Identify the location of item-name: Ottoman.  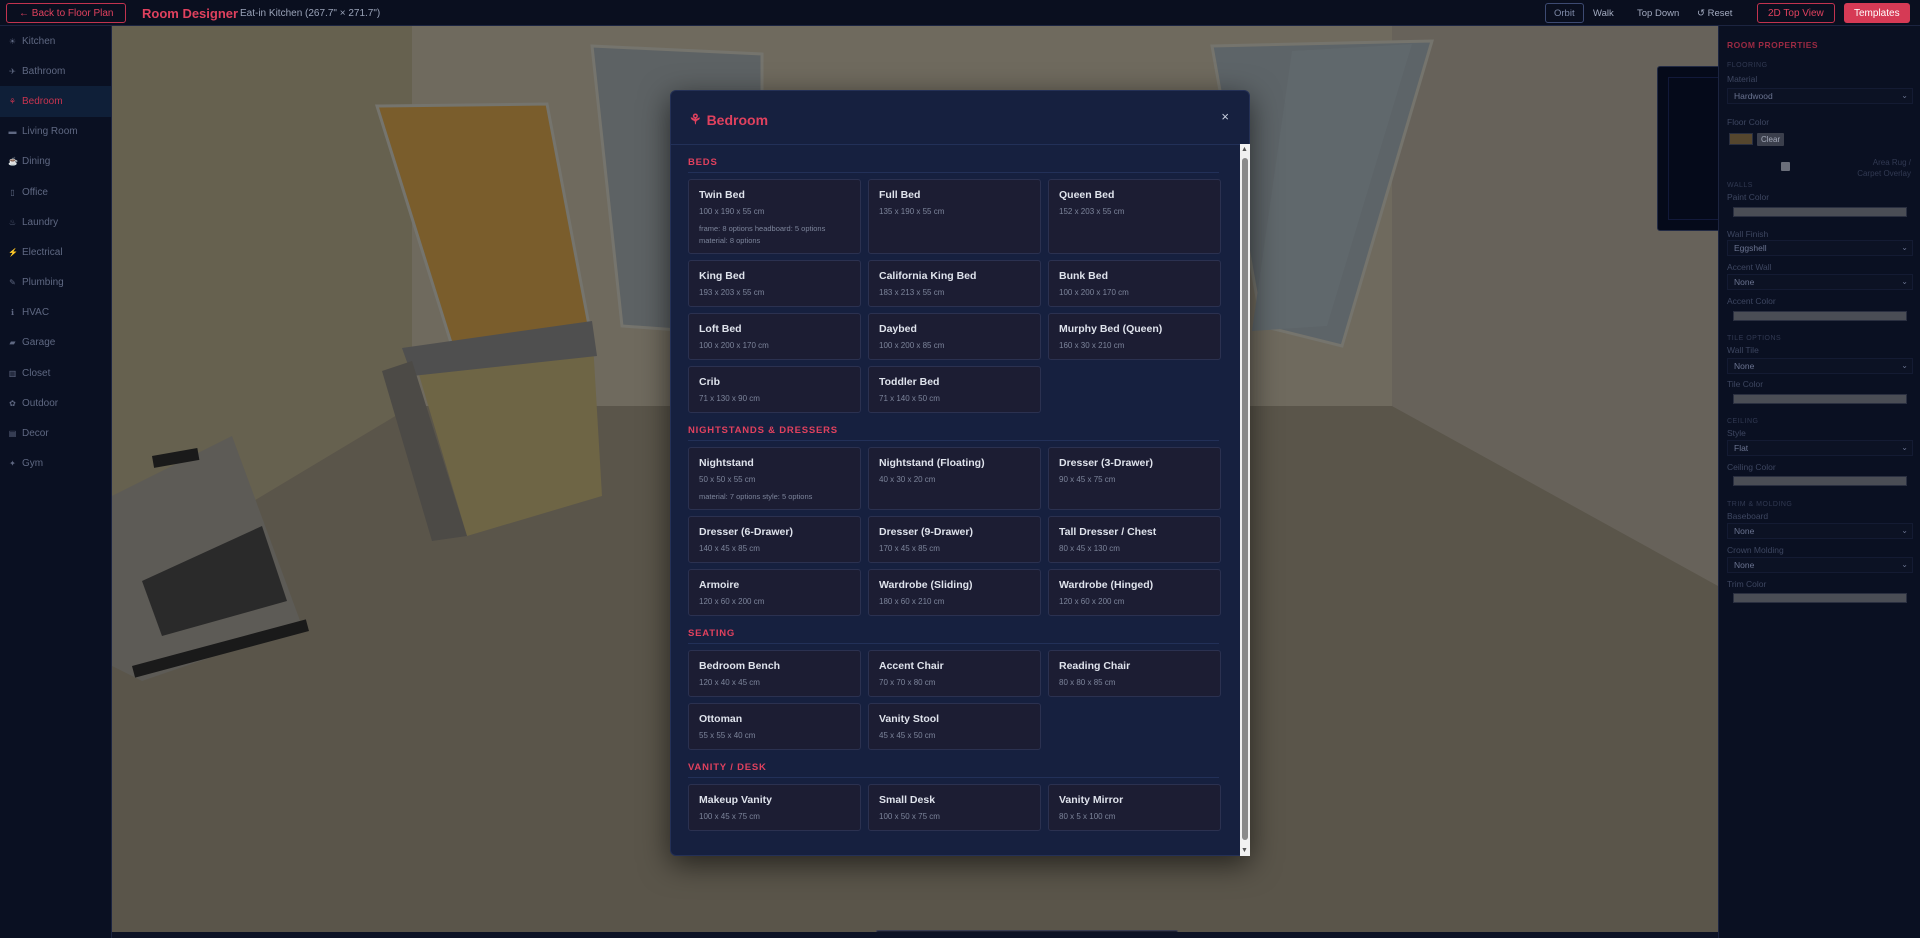
(721, 719).